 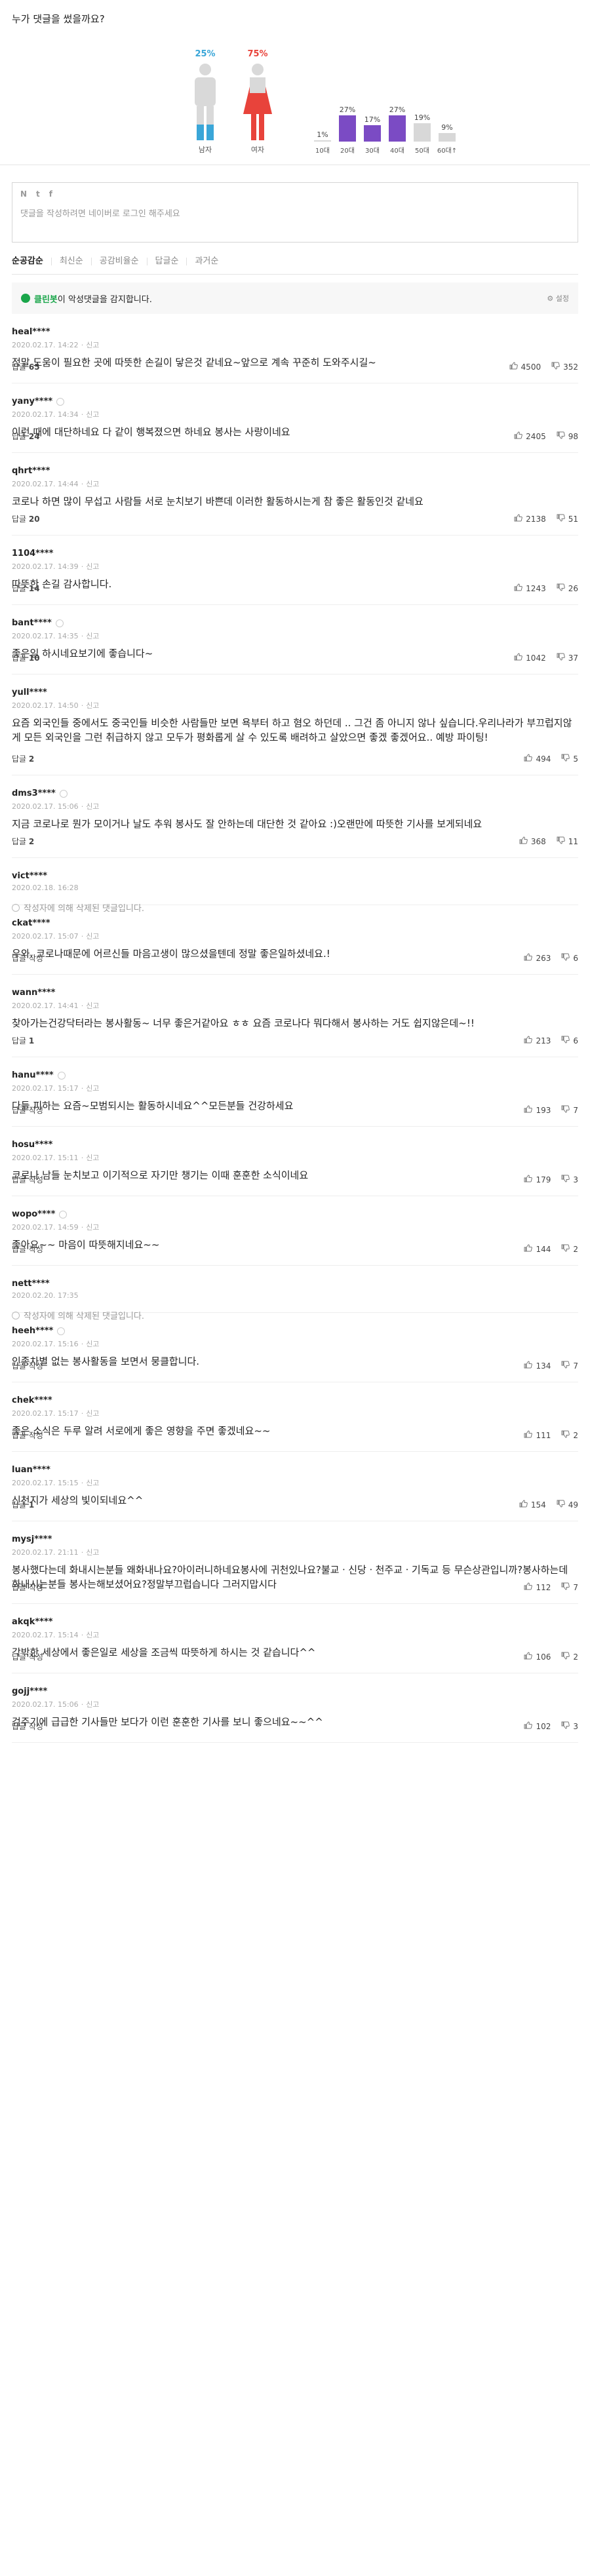 I want to click on like-button: 154, so click(x=532, y=1505).